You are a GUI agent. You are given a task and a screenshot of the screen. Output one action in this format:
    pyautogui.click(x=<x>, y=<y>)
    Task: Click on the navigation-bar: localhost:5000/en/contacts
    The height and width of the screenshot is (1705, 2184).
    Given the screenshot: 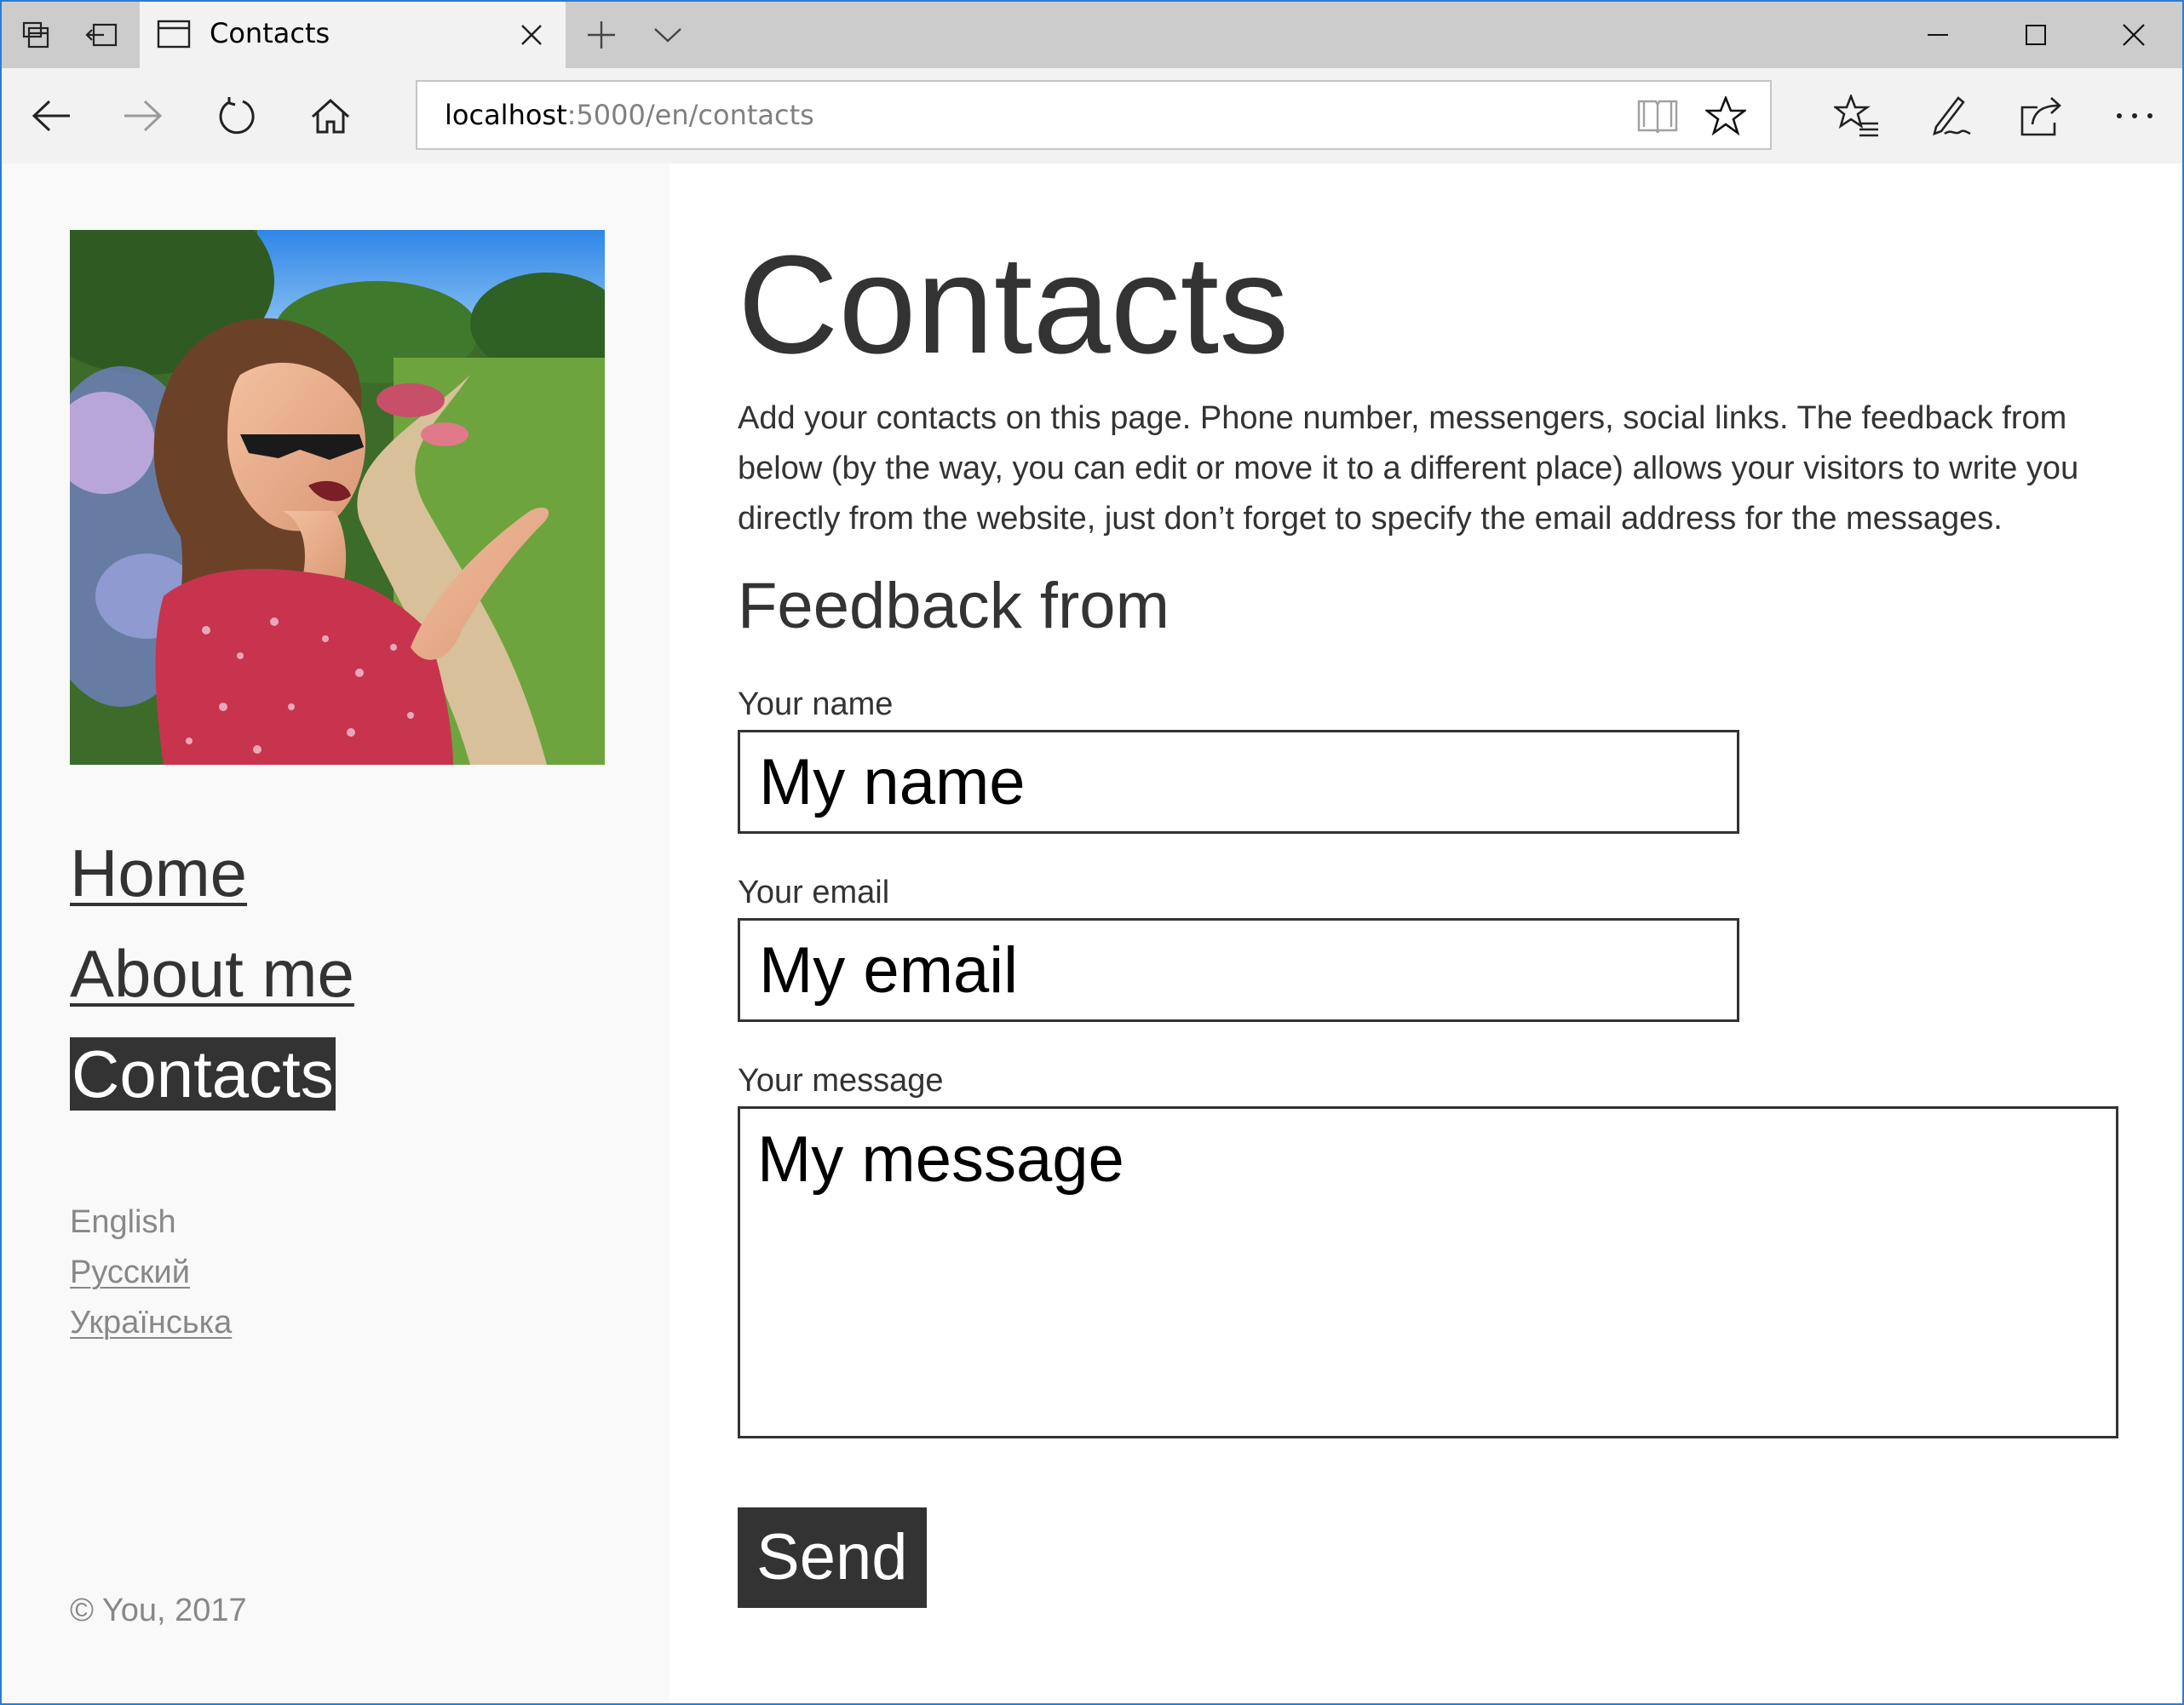 What is the action you would take?
    pyautogui.click(x=1092, y=116)
    